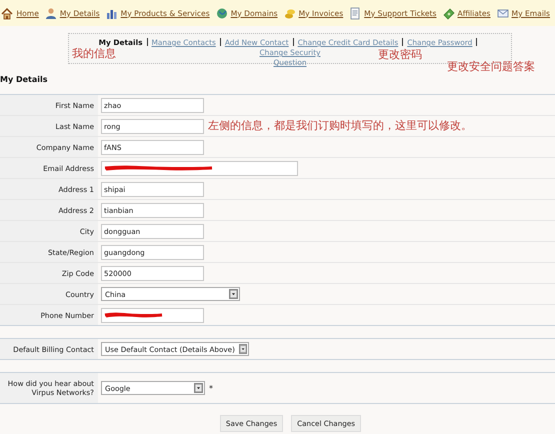  I want to click on document-icon, so click(355, 13).